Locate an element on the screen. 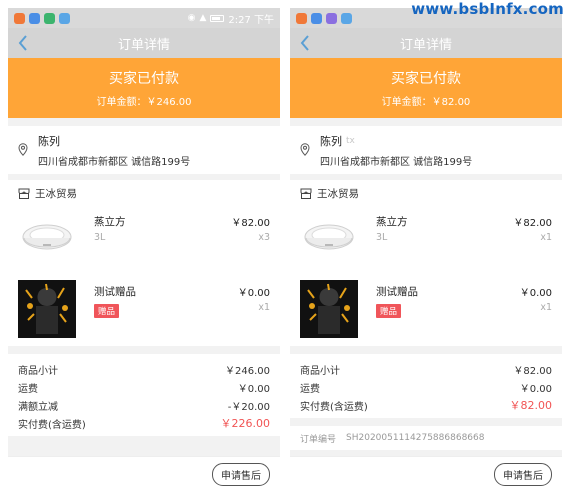 Image resolution: width=570 pixels, height=500 pixels. order-number-row: 订单编号 SH2020051114275886868668 is located at coordinates (426, 438).